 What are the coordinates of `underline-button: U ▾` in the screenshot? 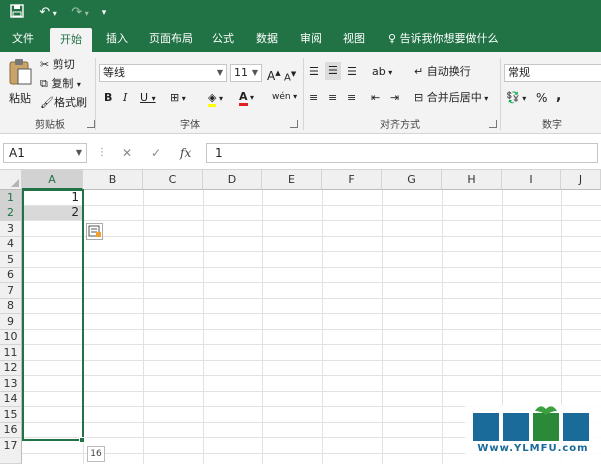 It's located at (148, 98).